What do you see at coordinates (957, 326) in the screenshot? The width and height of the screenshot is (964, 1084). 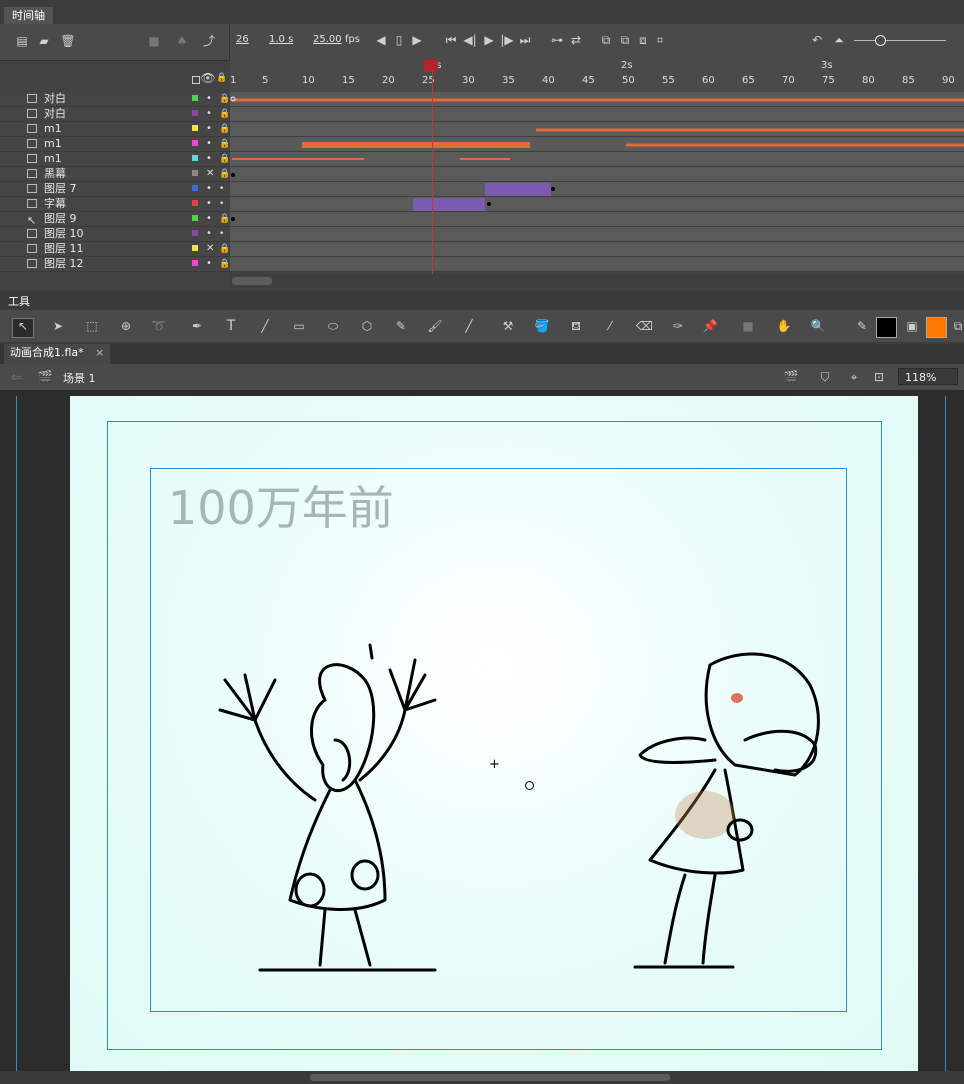 I see `swap-colors-icon: ⧉` at bounding box center [957, 326].